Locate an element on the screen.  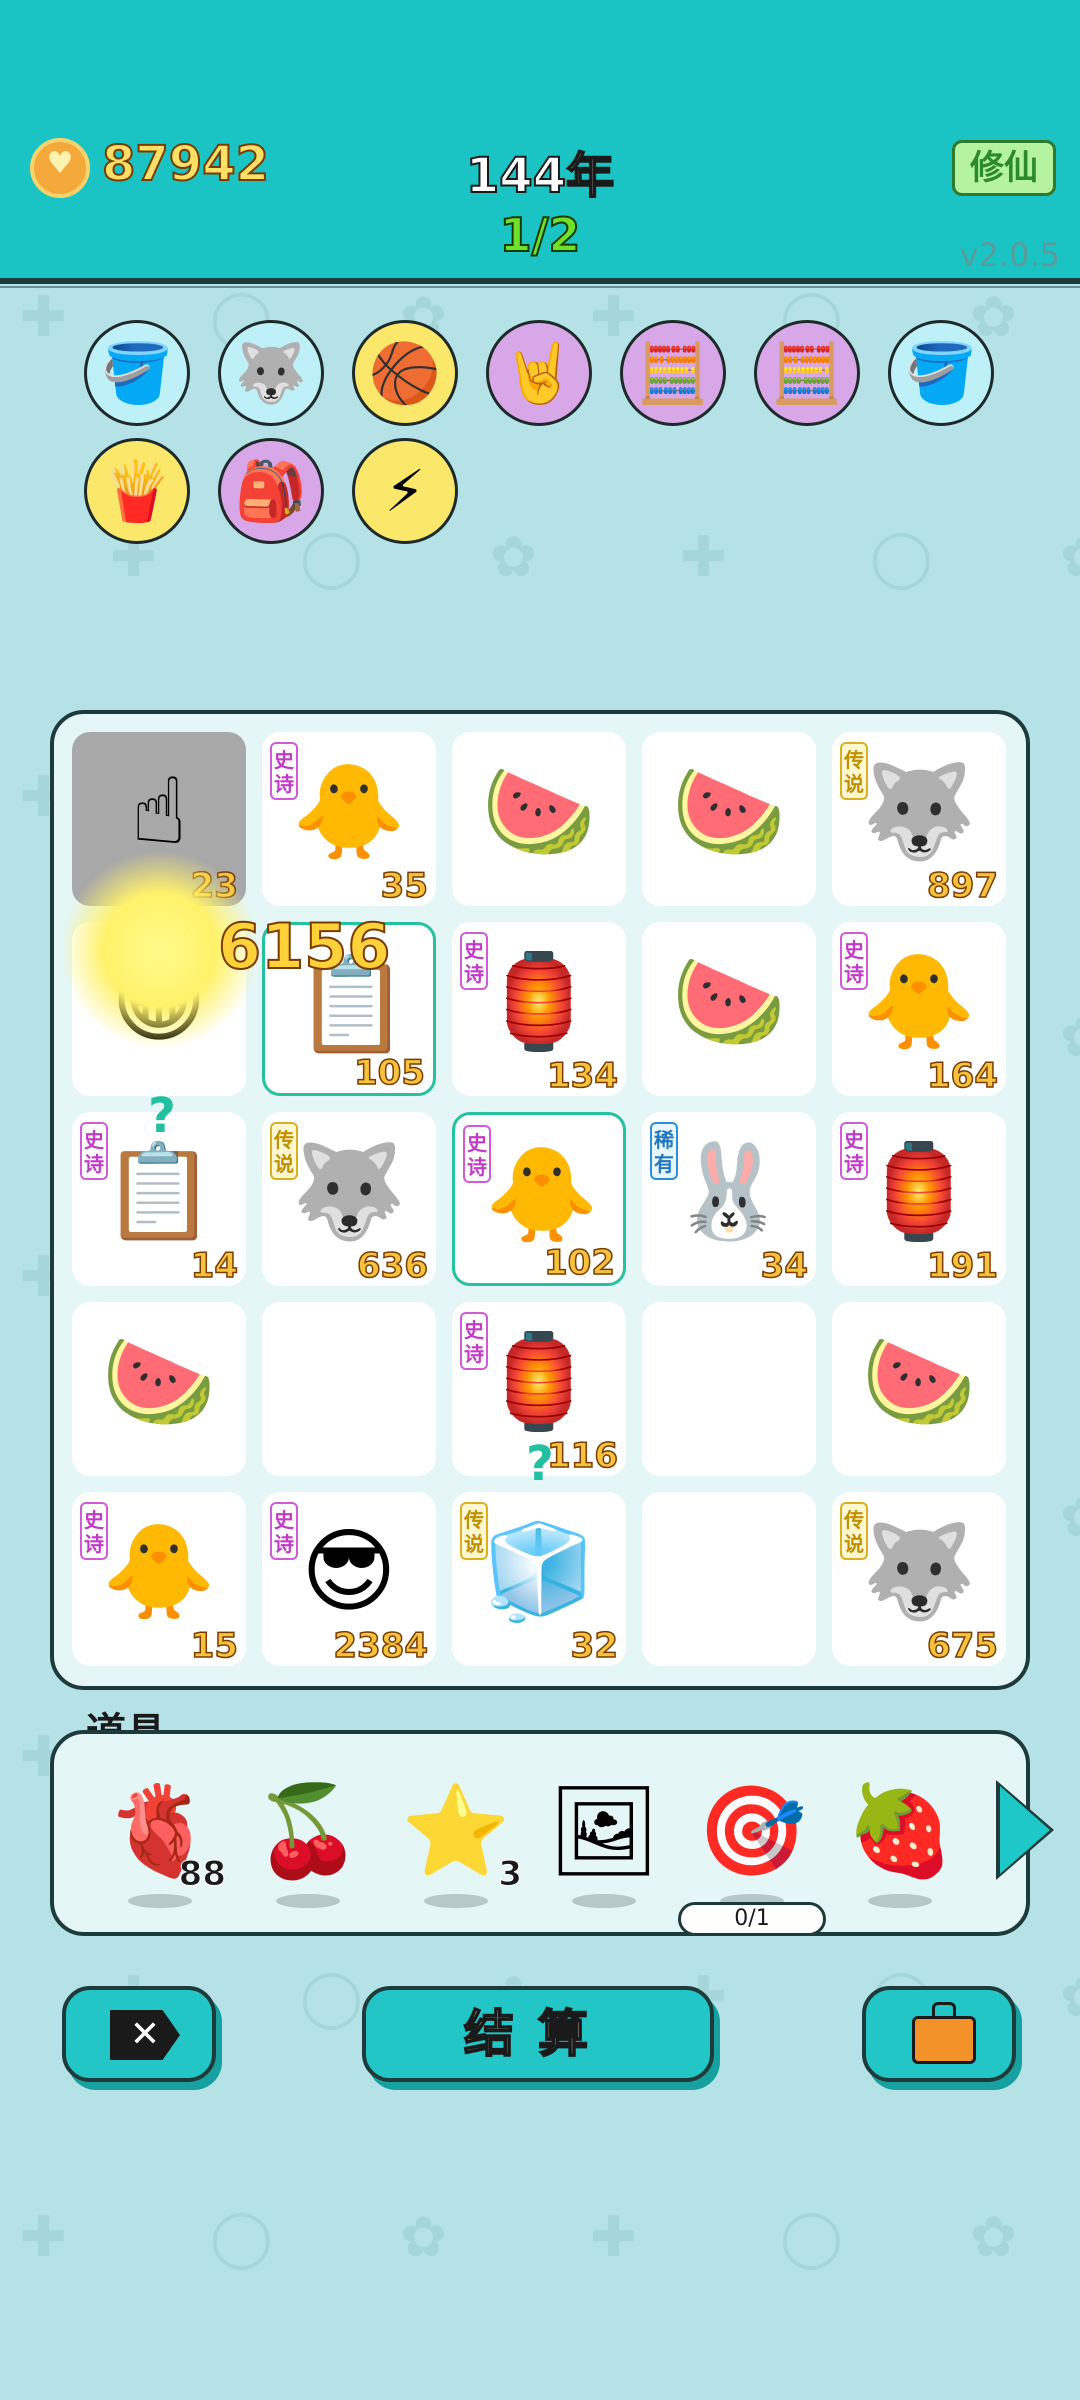
wave-progress: 1/2 is located at coordinates (540, 235).